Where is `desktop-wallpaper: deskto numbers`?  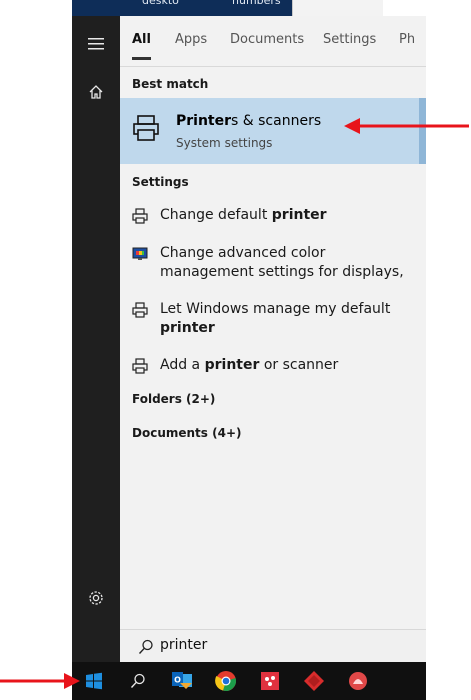
desktop-wallpaper: deskto numbers is located at coordinates (182, 8).